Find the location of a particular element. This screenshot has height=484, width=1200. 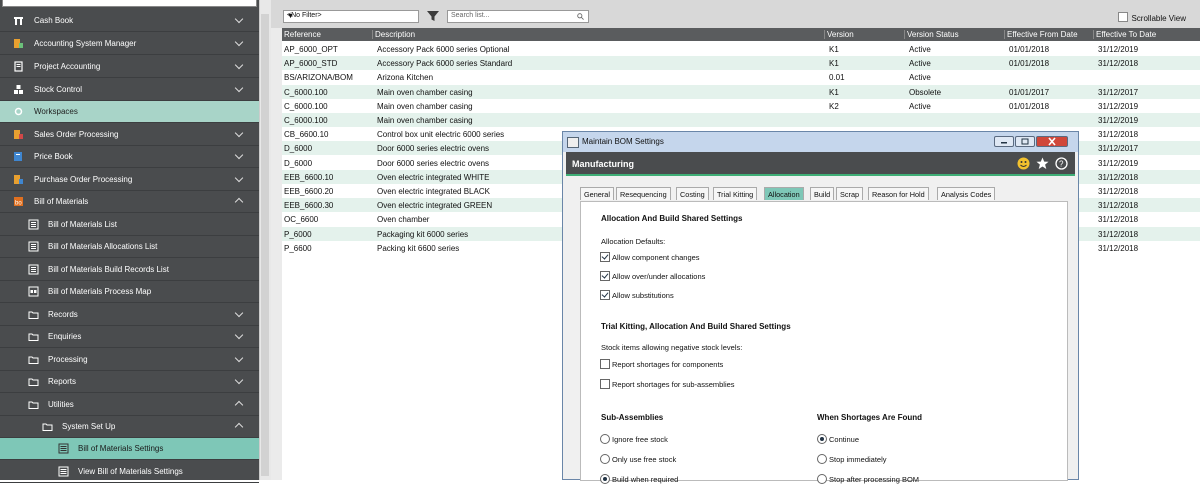

sidebar-item-processing: Processing is located at coordinates (129, 360).